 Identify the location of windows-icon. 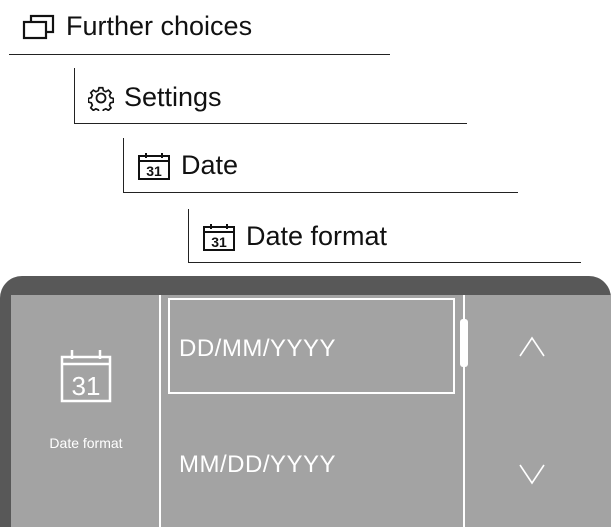
(39, 27).